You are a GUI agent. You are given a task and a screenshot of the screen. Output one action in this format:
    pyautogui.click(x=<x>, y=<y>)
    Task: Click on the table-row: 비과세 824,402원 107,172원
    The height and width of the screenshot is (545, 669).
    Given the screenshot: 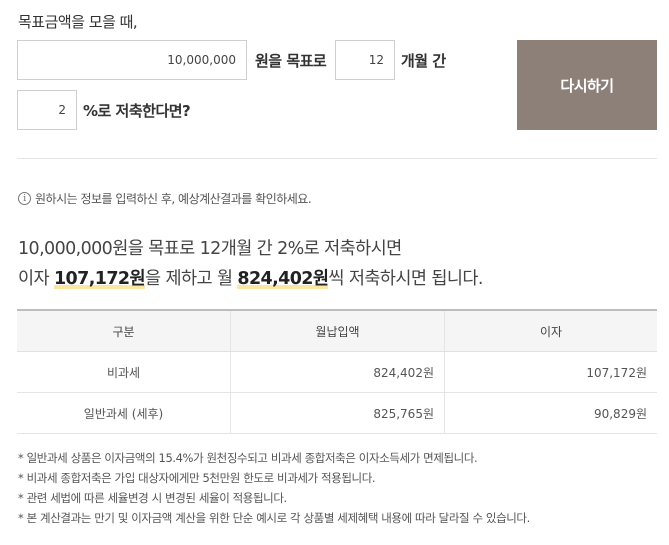 What is the action you would take?
    pyautogui.click(x=337, y=372)
    